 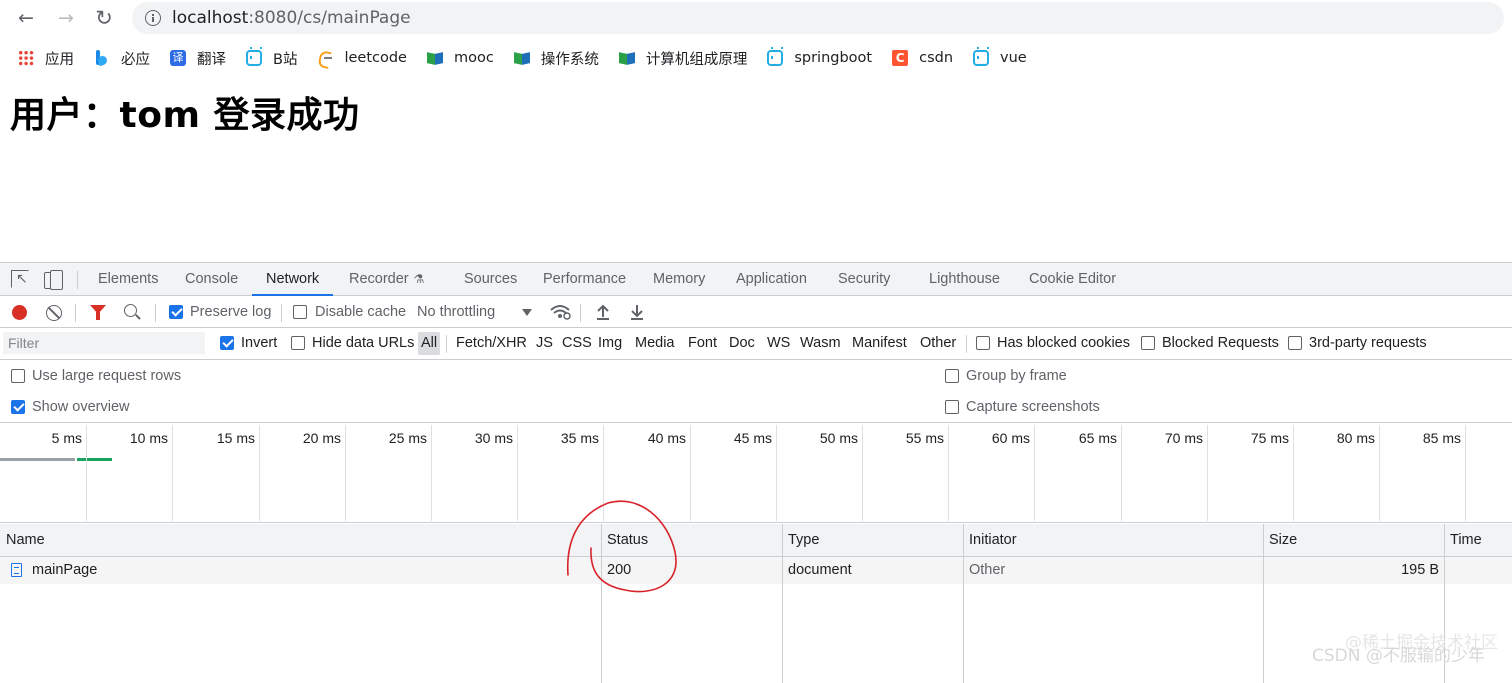 I want to click on tab-performance: Performance, so click(x=584, y=279).